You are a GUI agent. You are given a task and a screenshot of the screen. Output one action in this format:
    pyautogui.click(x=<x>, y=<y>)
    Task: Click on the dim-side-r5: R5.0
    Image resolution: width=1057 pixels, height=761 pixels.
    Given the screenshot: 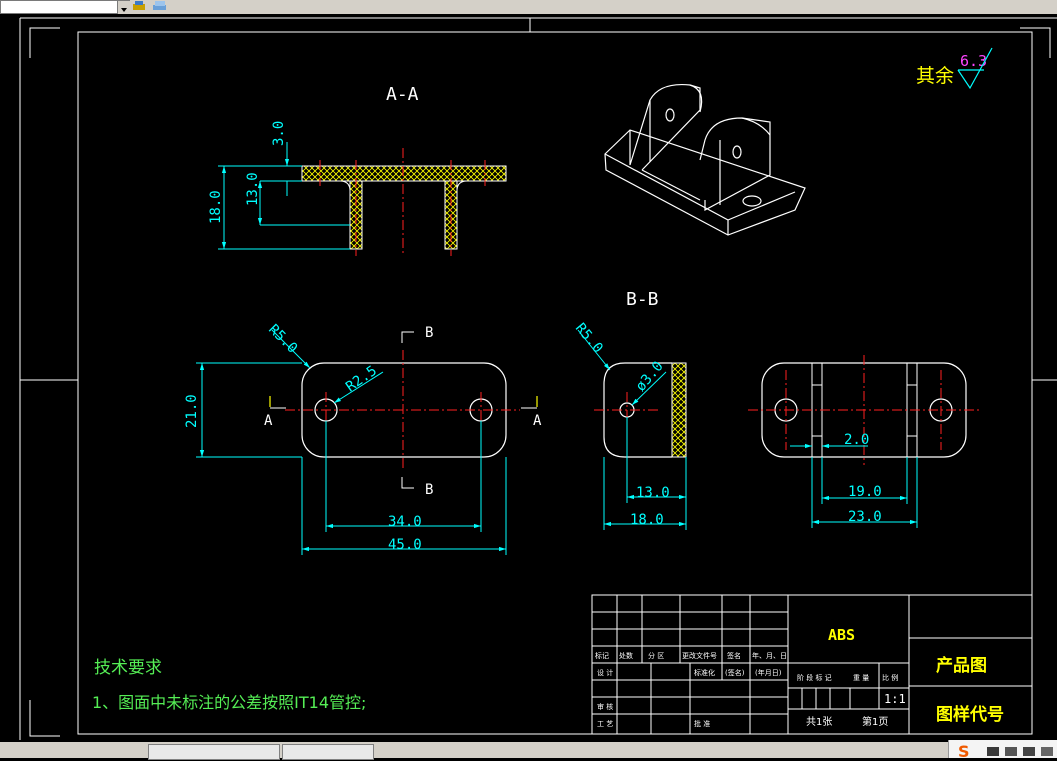 What is the action you would take?
    pyautogui.click(x=589, y=338)
    